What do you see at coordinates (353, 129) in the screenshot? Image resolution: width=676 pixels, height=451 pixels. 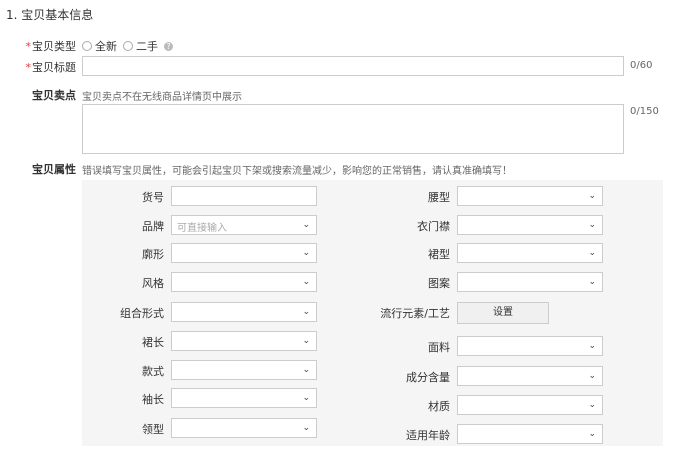 I see `selling-textarea` at bounding box center [353, 129].